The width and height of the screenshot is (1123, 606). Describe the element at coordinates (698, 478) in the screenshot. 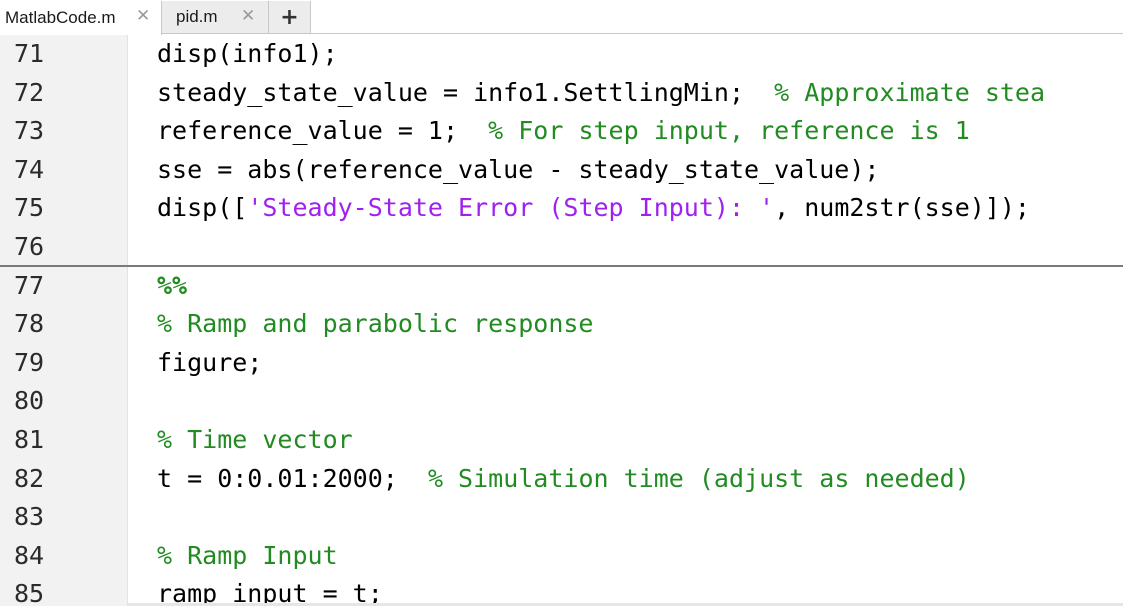

I see `code-comment: % Simulation time (adjust as needed)` at that location.